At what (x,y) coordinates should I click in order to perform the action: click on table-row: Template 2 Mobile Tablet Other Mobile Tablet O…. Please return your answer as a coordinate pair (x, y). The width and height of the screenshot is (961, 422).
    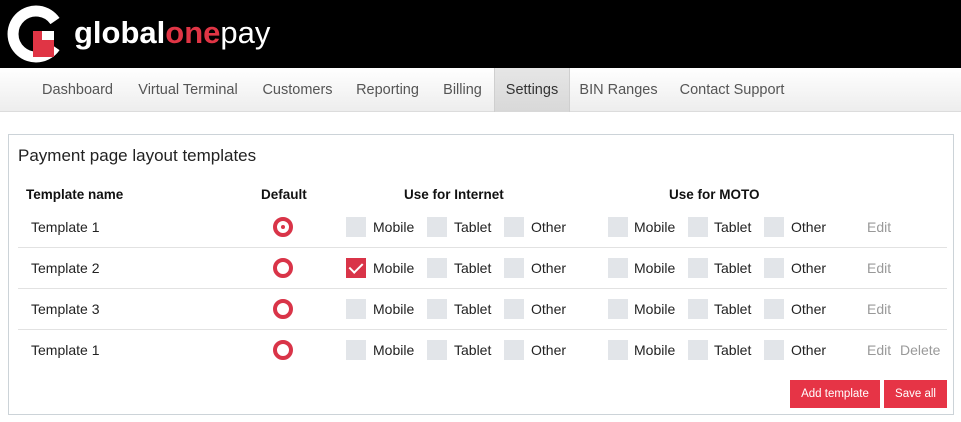
    Looking at the image, I should click on (482, 268).